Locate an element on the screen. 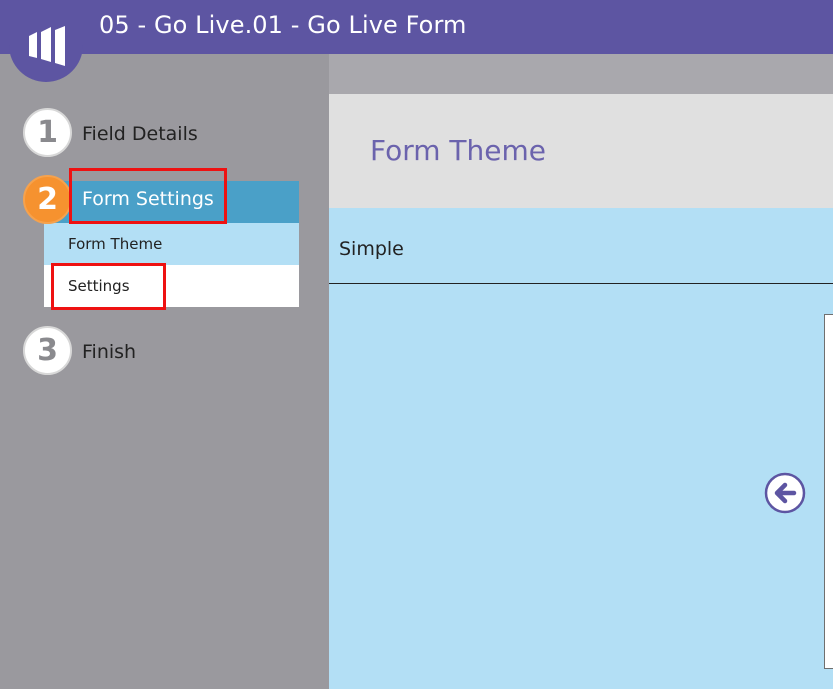 The width and height of the screenshot is (833, 689). panel-header: Form Theme is located at coordinates (581, 151).